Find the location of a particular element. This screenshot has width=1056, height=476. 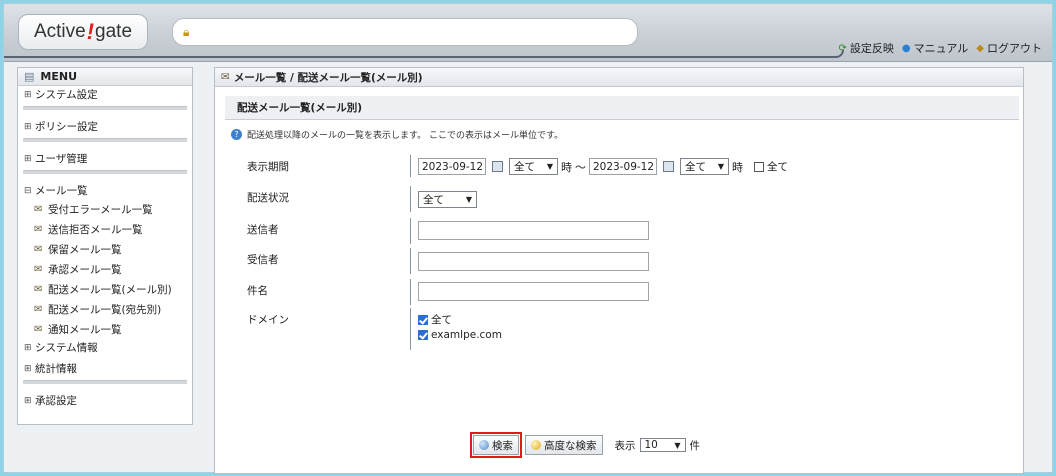

status-label: 配送状況 is located at coordinates (268, 198).